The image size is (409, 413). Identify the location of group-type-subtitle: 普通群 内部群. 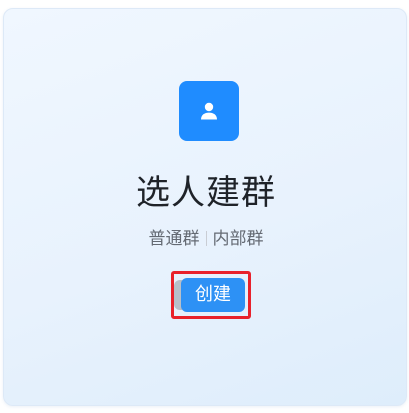
(206, 239).